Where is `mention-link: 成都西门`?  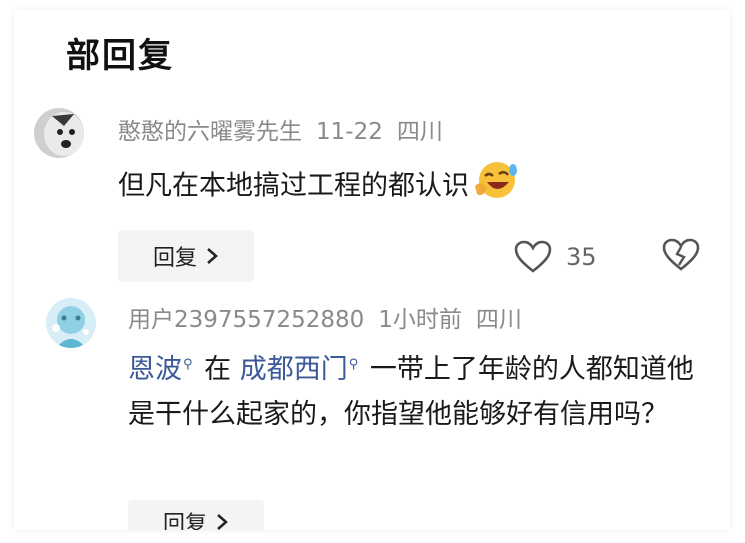 mention-link: 成都西门 is located at coordinates (294, 369).